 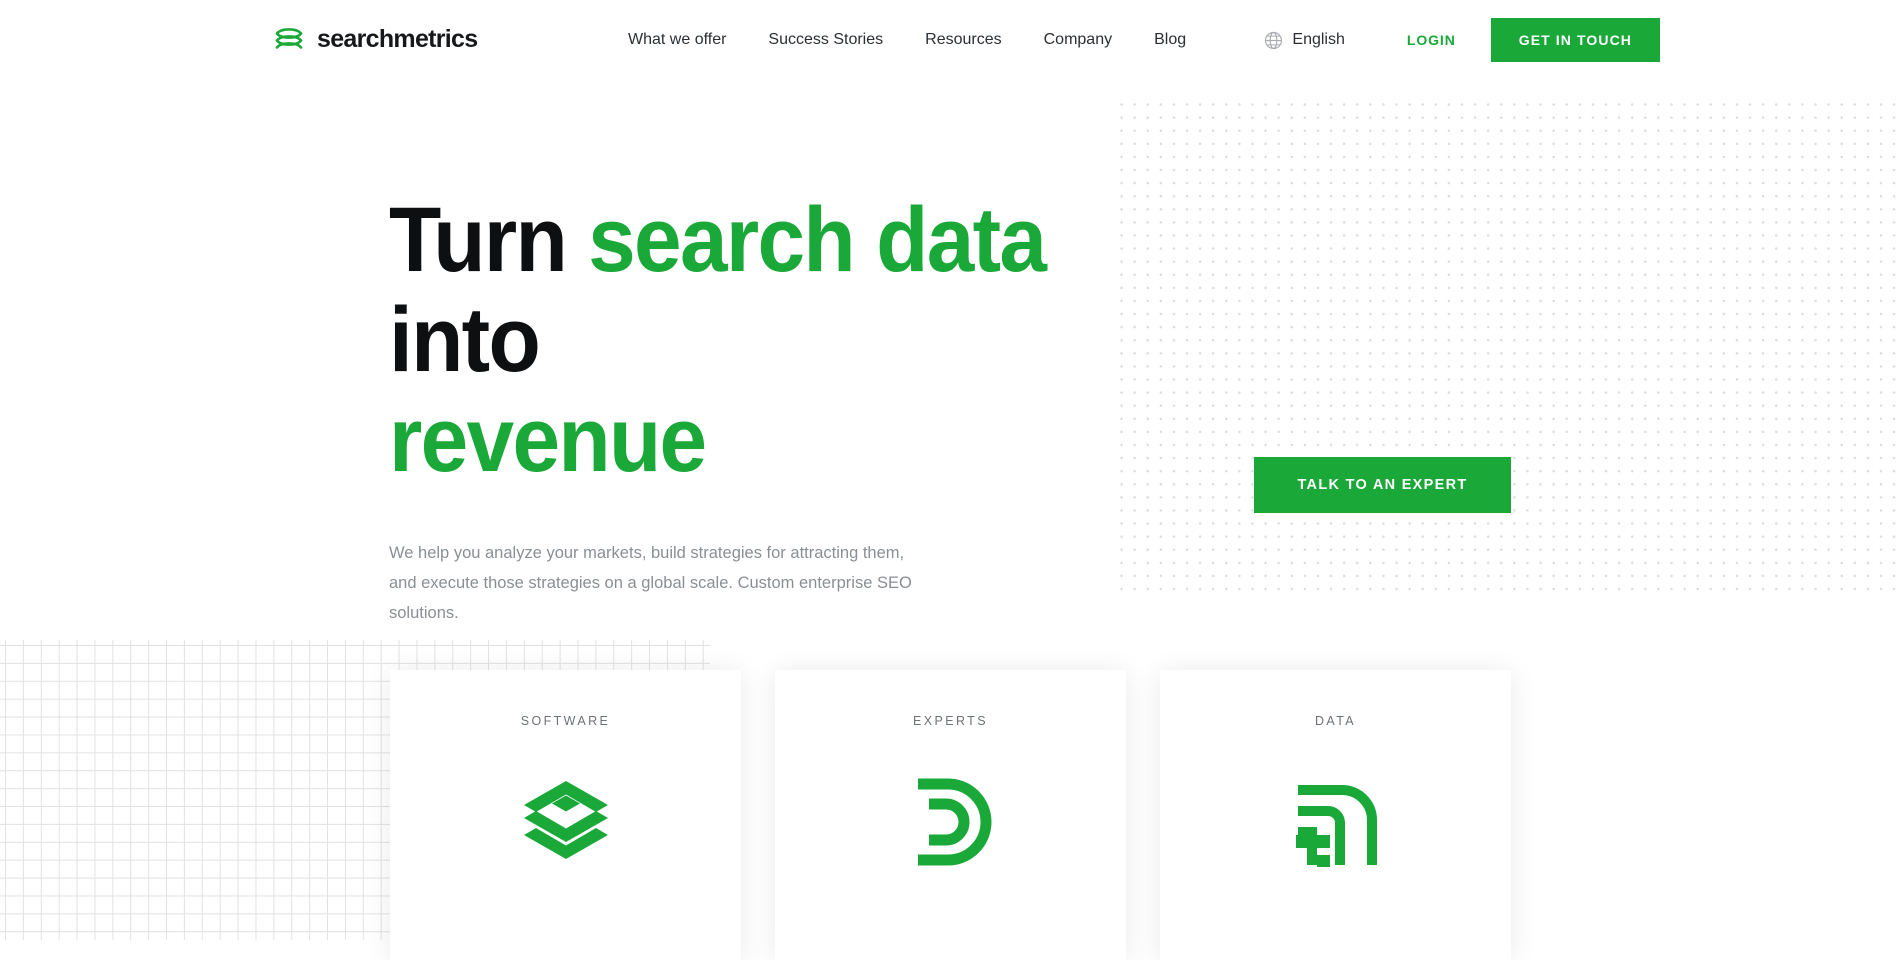 I want to click on concentric-arcs-icon, so click(x=950, y=822).